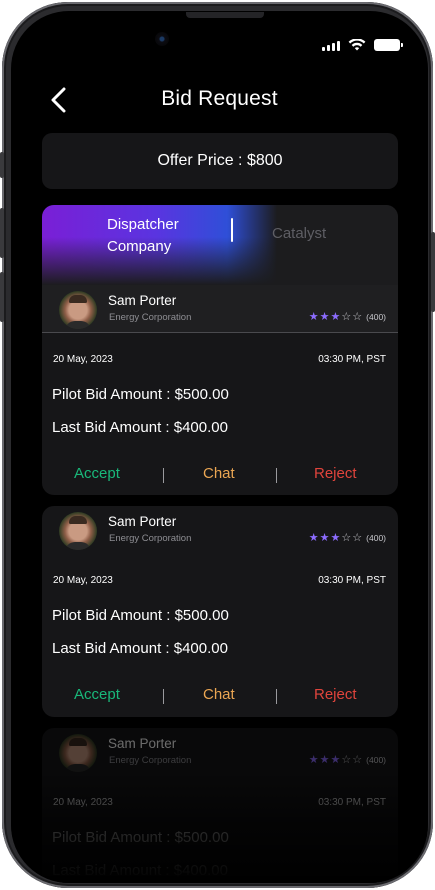 The height and width of the screenshot is (890, 435). Describe the element at coordinates (331, 45) in the screenshot. I see `cellular-signal-icon` at that location.